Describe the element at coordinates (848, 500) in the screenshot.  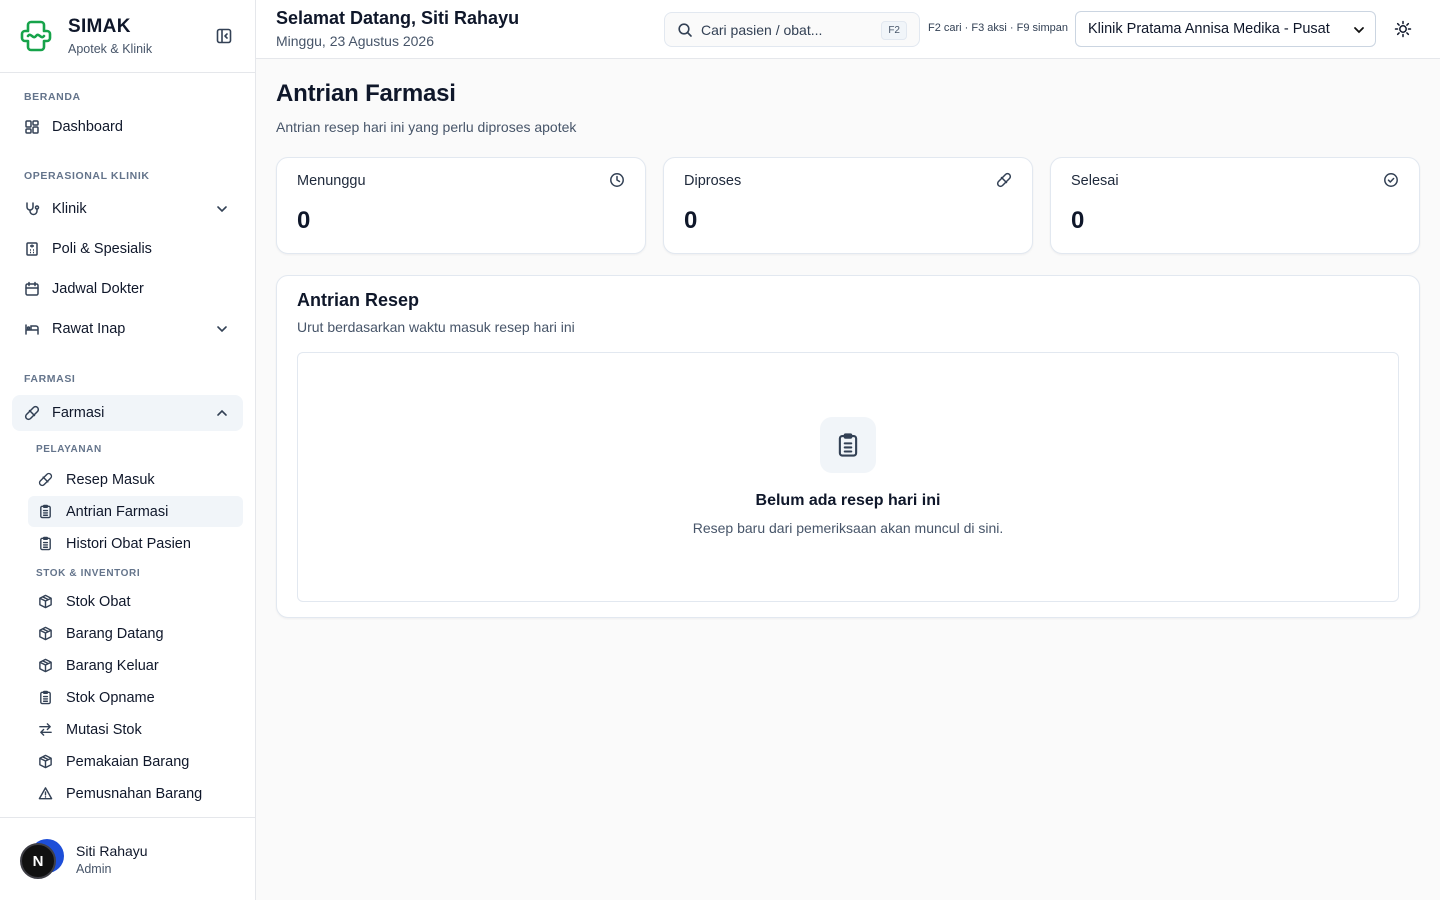
I see `empty-state-title: Belum ada resep hari ini` at that location.